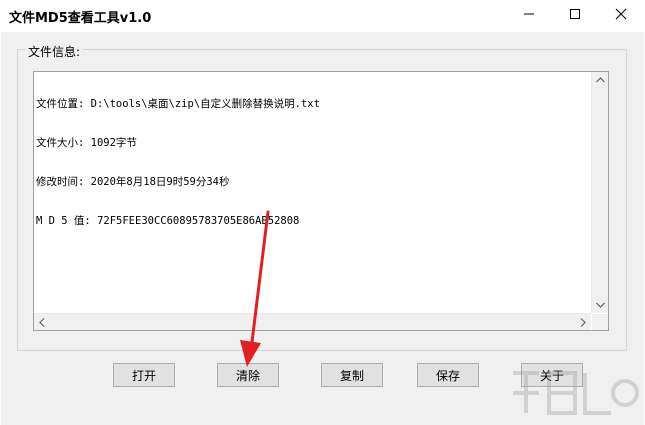 This screenshot has height=425, width=645. What do you see at coordinates (583, 322) in the screenshot?
I see `scroll-right-icon` at bounding box center [583, 322].